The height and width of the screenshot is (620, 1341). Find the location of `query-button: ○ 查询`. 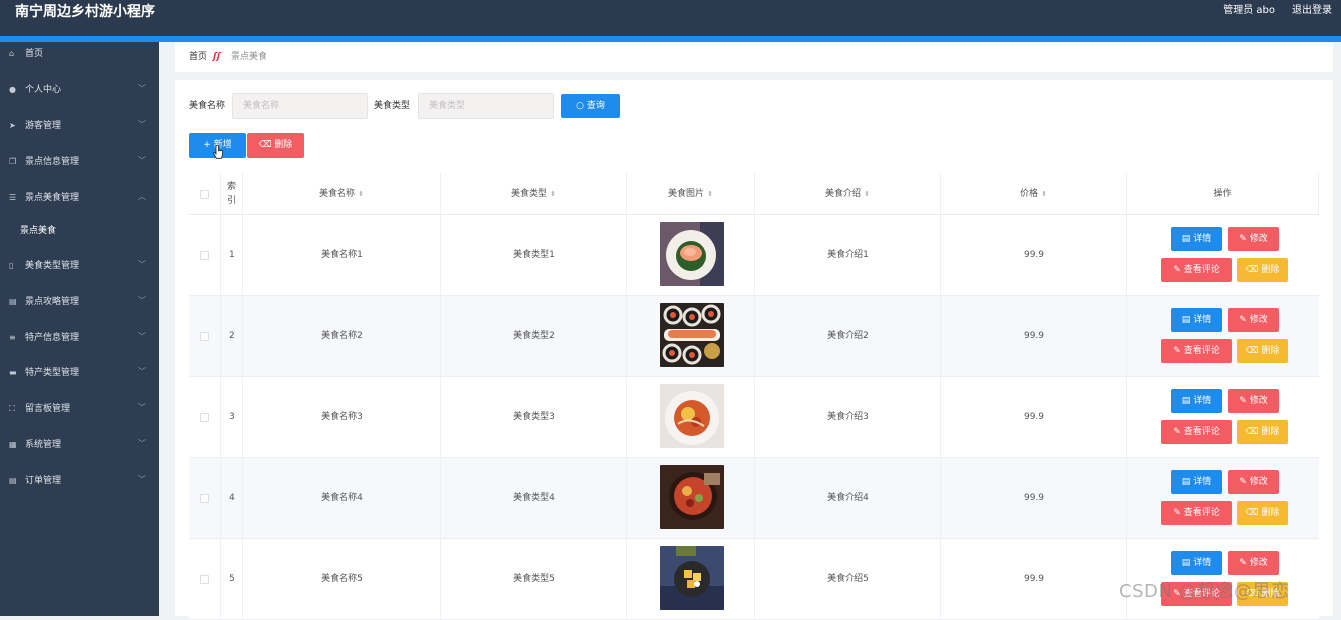

query-button: ○ 查询 is located at coordinates (590, 106).